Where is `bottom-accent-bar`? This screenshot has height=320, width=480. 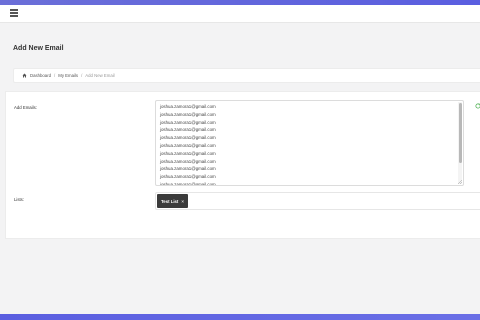 bottom-accent-bar is located at coordinates (240, 317).